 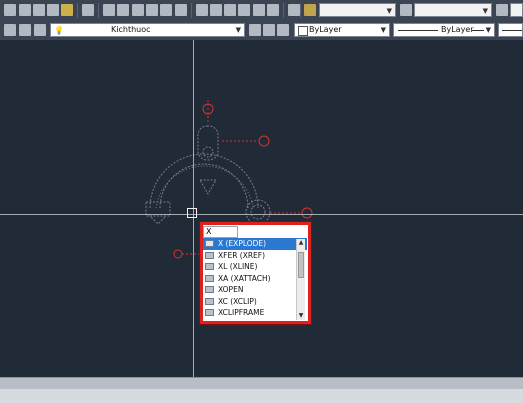 I want to click on scroll-up-icon: ▲, so click(x=301, y=243).